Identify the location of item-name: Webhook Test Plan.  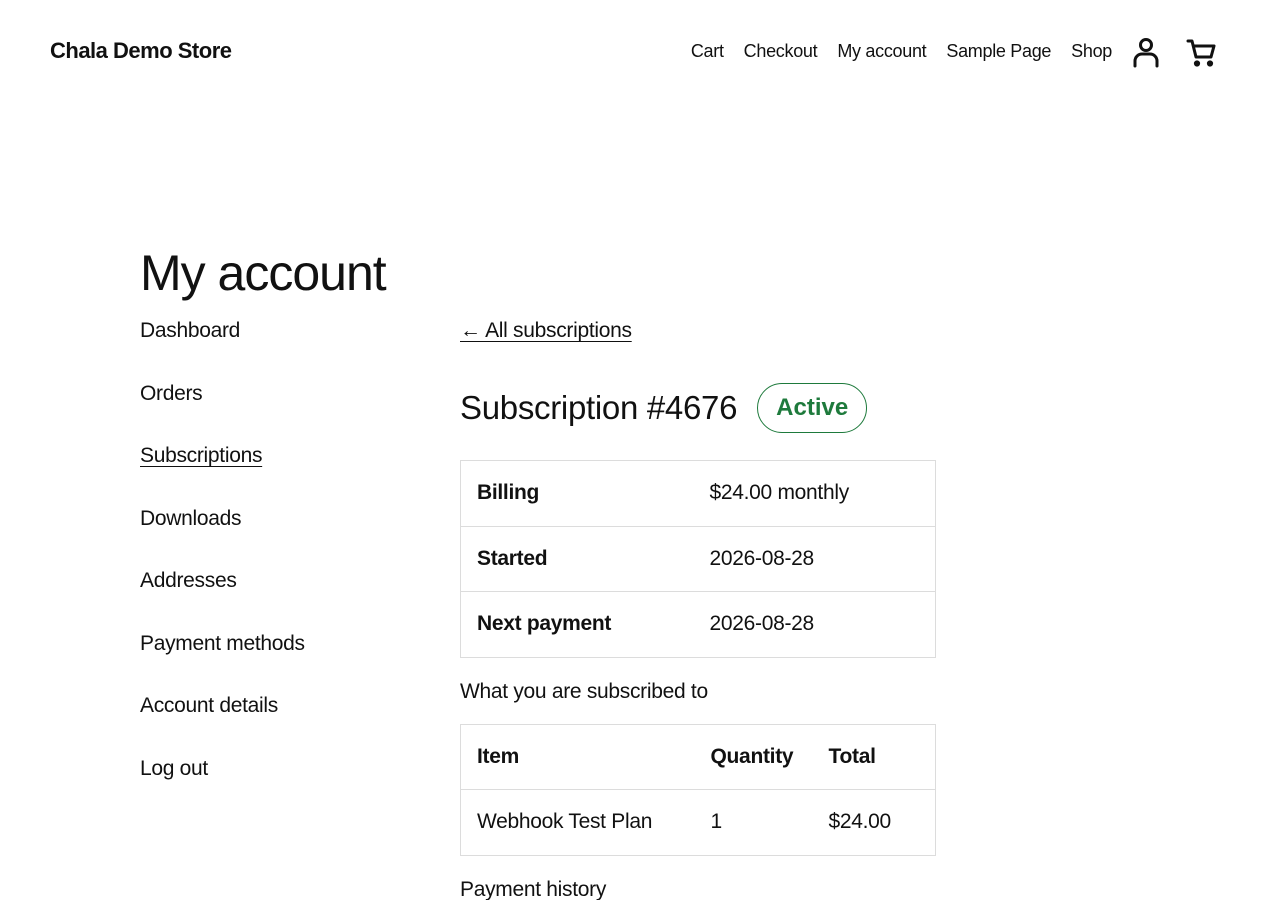
(577, 822).